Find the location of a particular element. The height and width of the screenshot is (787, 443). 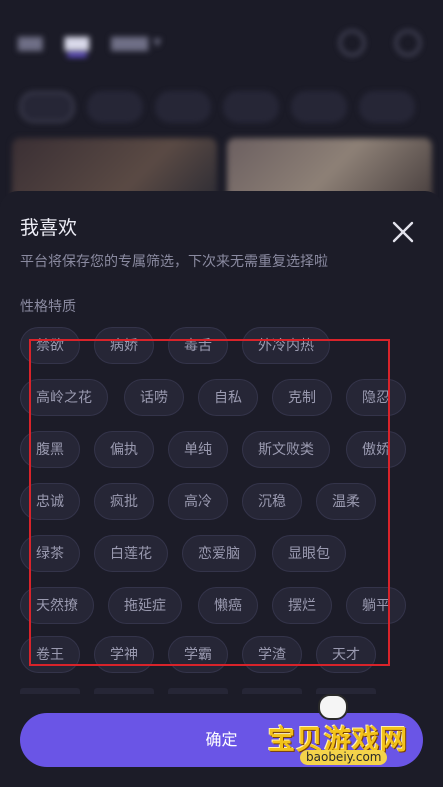

tag-chip: 高冷 is located at coordinates (198, 501).